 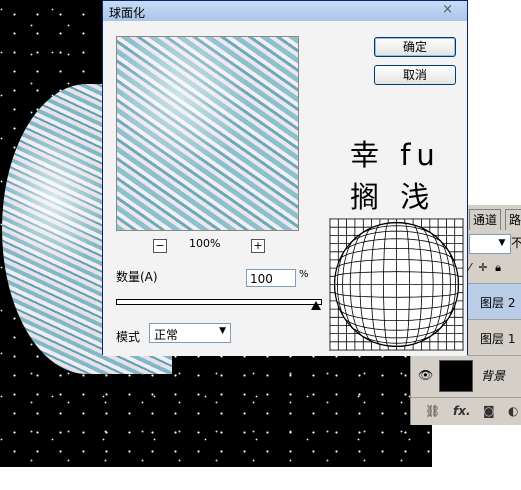 What do you see at coordinates (485, 219) in the screenshot?
I see `tab-channels: 通道` at bounding box center [485, 219].